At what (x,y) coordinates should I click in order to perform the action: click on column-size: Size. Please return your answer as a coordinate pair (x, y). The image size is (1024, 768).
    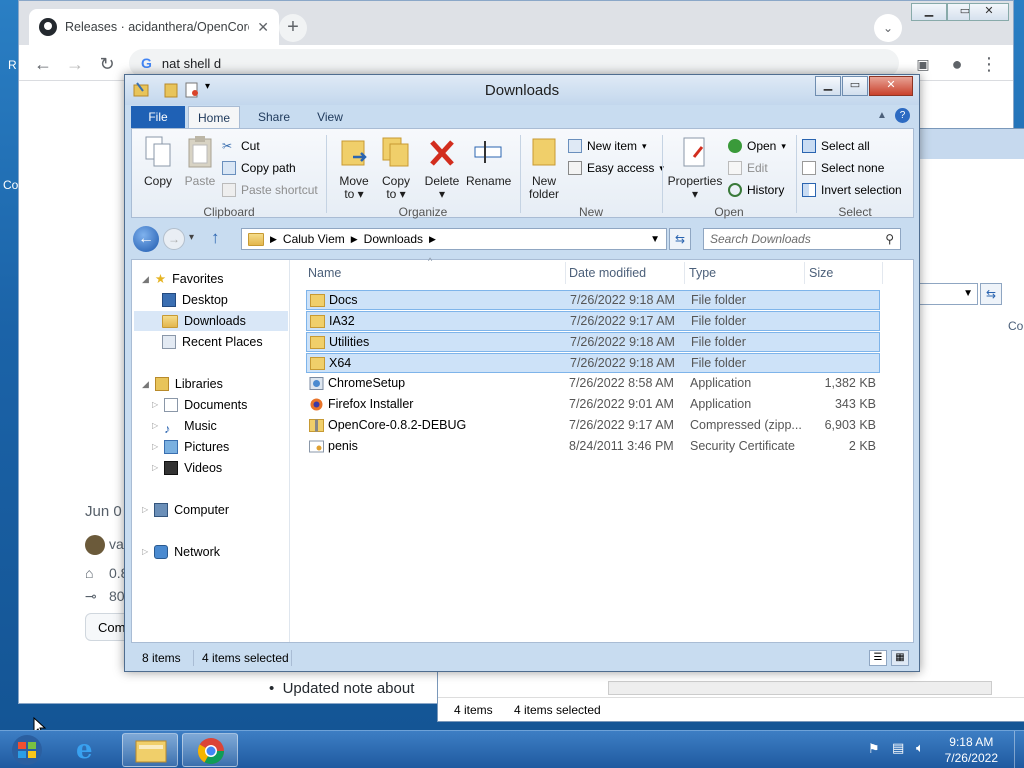
    Looking at the image, I should click on (844, 273).